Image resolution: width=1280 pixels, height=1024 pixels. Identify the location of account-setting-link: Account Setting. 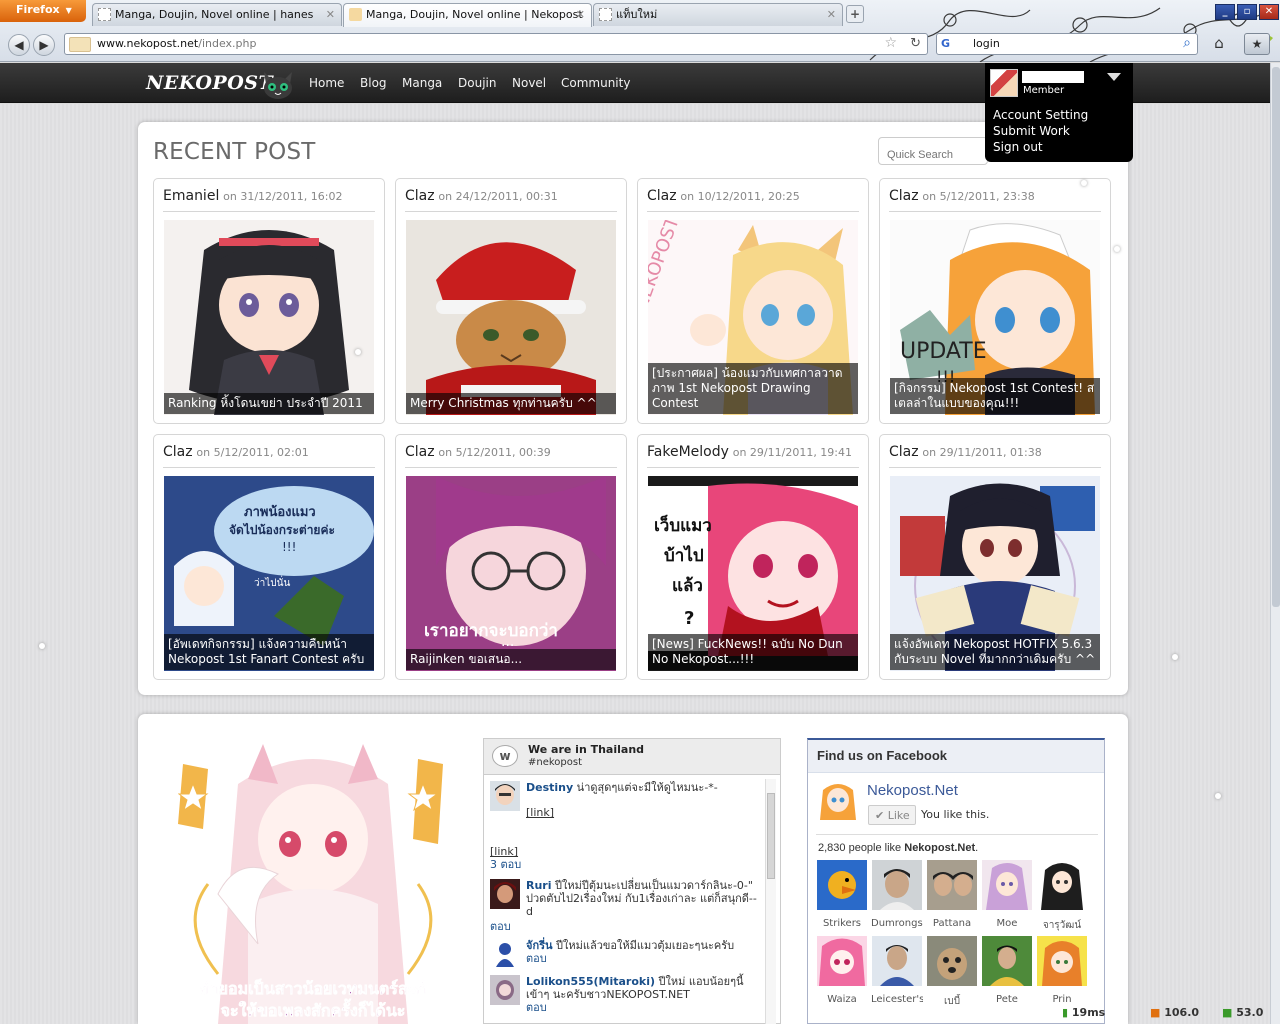
(1040, 115).